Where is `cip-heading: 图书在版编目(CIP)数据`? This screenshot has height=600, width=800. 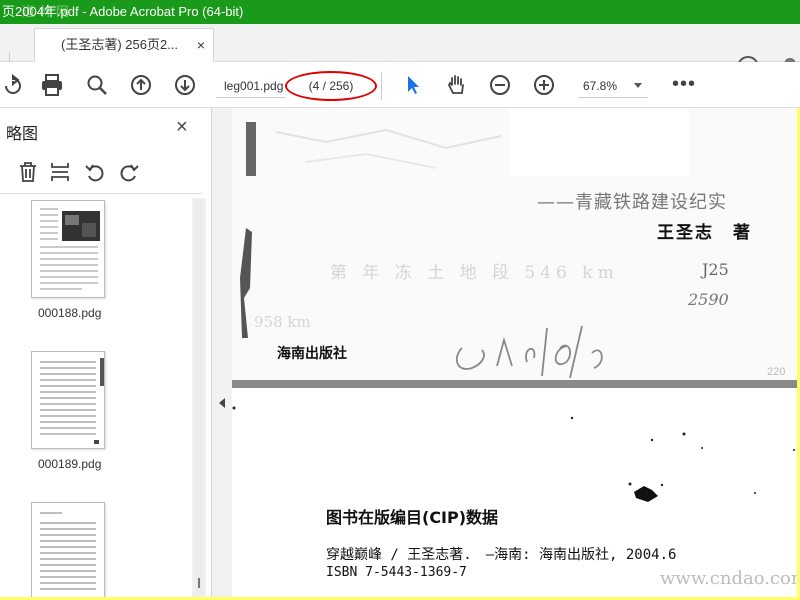 cip-heading: 图书在版编目(CIP)数据 is located at coordinates (412, 517).